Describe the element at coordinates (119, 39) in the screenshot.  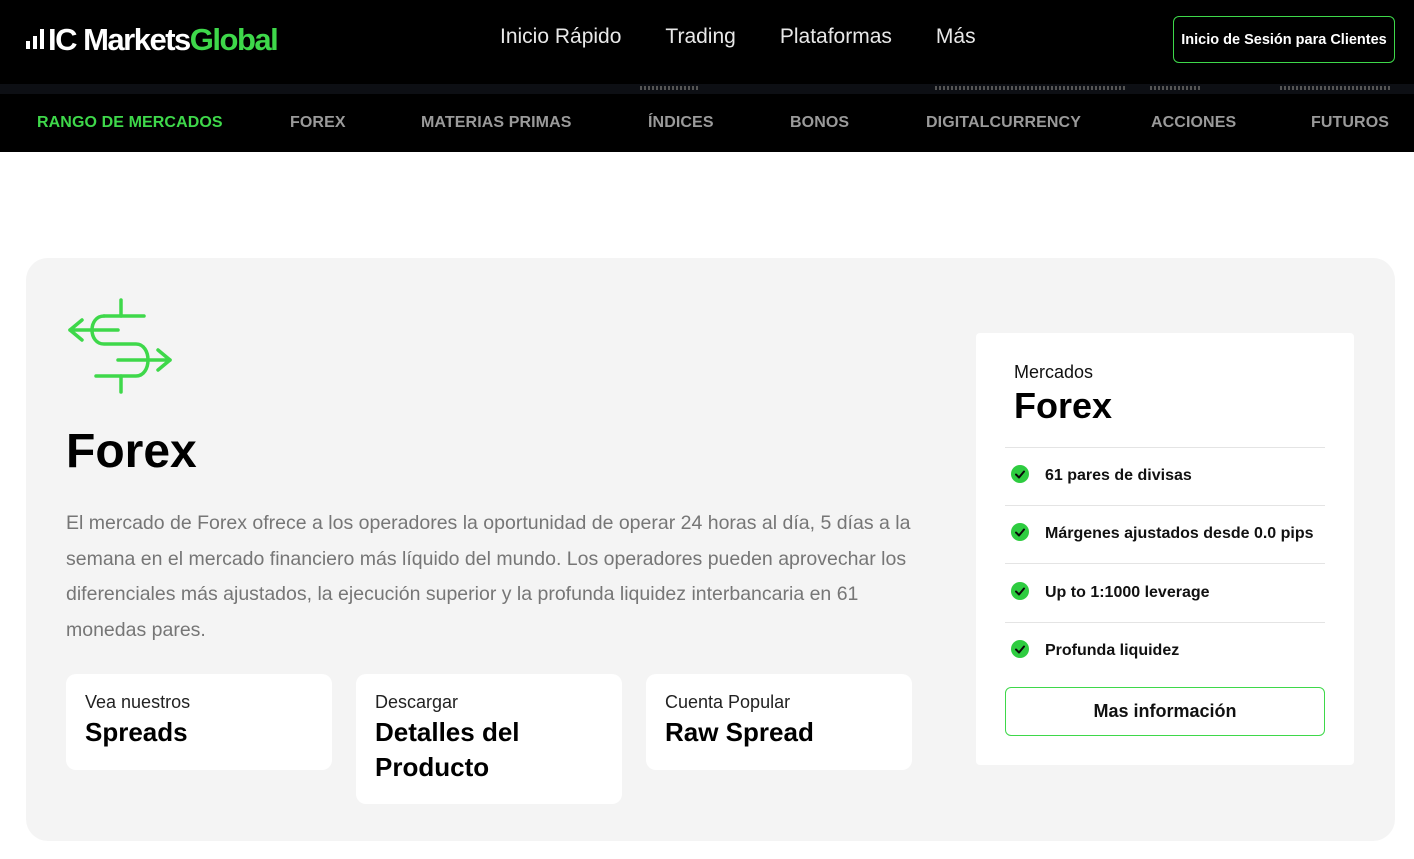
I see `logo-text-brand: IC Markets` at that location.